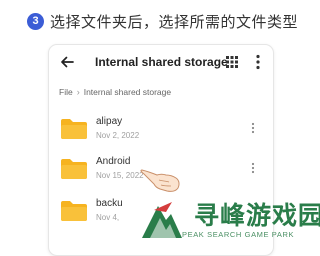 The image size is (320, 256). Describe the element at coordinates (160, 180) in the screenshot. I see `pointing-hand-icon` at that location.